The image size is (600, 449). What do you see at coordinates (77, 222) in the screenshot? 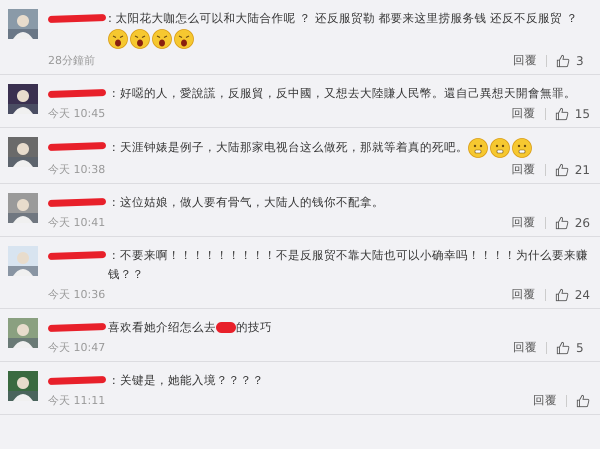
I see `timestamp: 今天 10:41` at bounding box center [77, 222].